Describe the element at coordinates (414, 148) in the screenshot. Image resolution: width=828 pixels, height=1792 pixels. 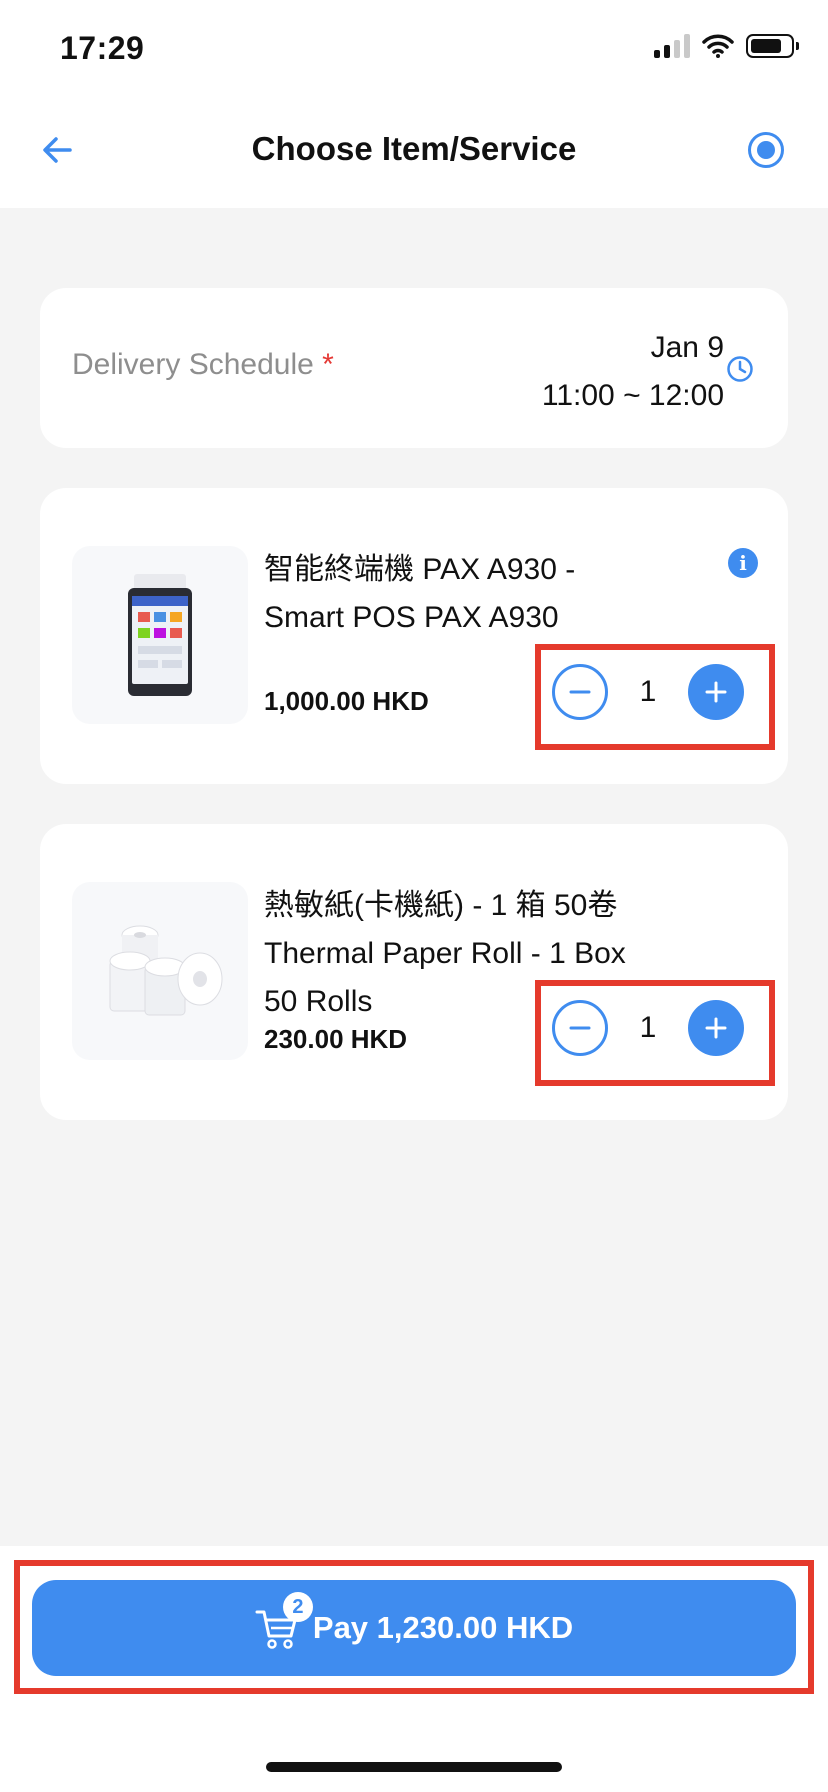
I see `page-title: Choose Item/Service` at that location.